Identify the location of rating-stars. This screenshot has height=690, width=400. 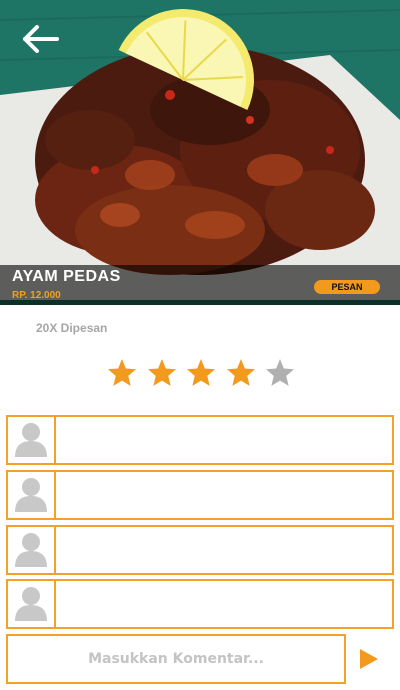
(201, 375).